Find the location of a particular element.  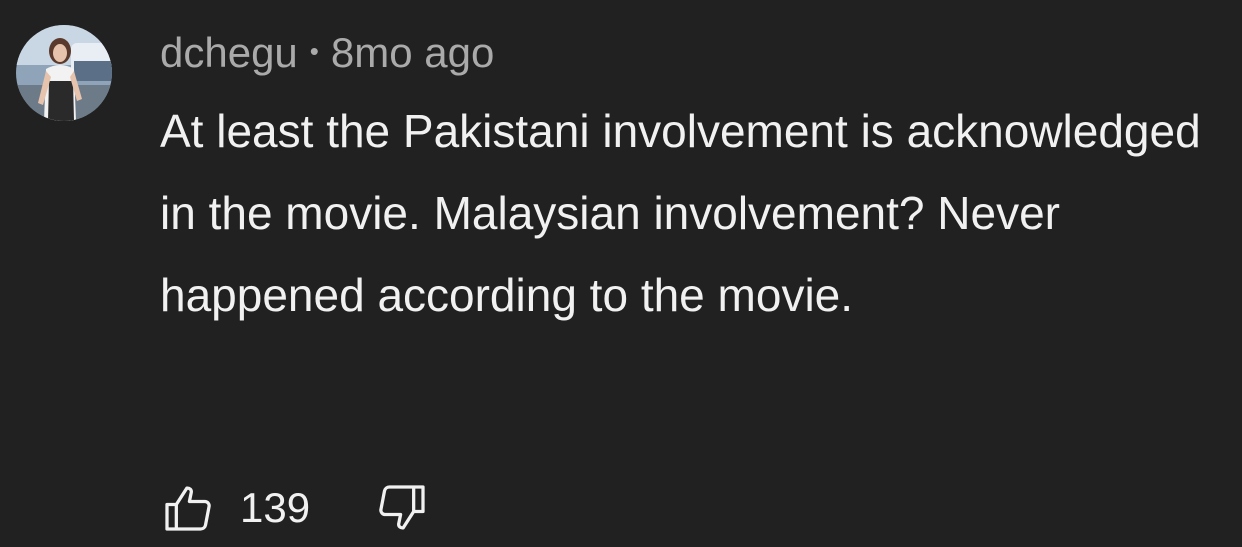

avatar is located at coordinates (64, 73).